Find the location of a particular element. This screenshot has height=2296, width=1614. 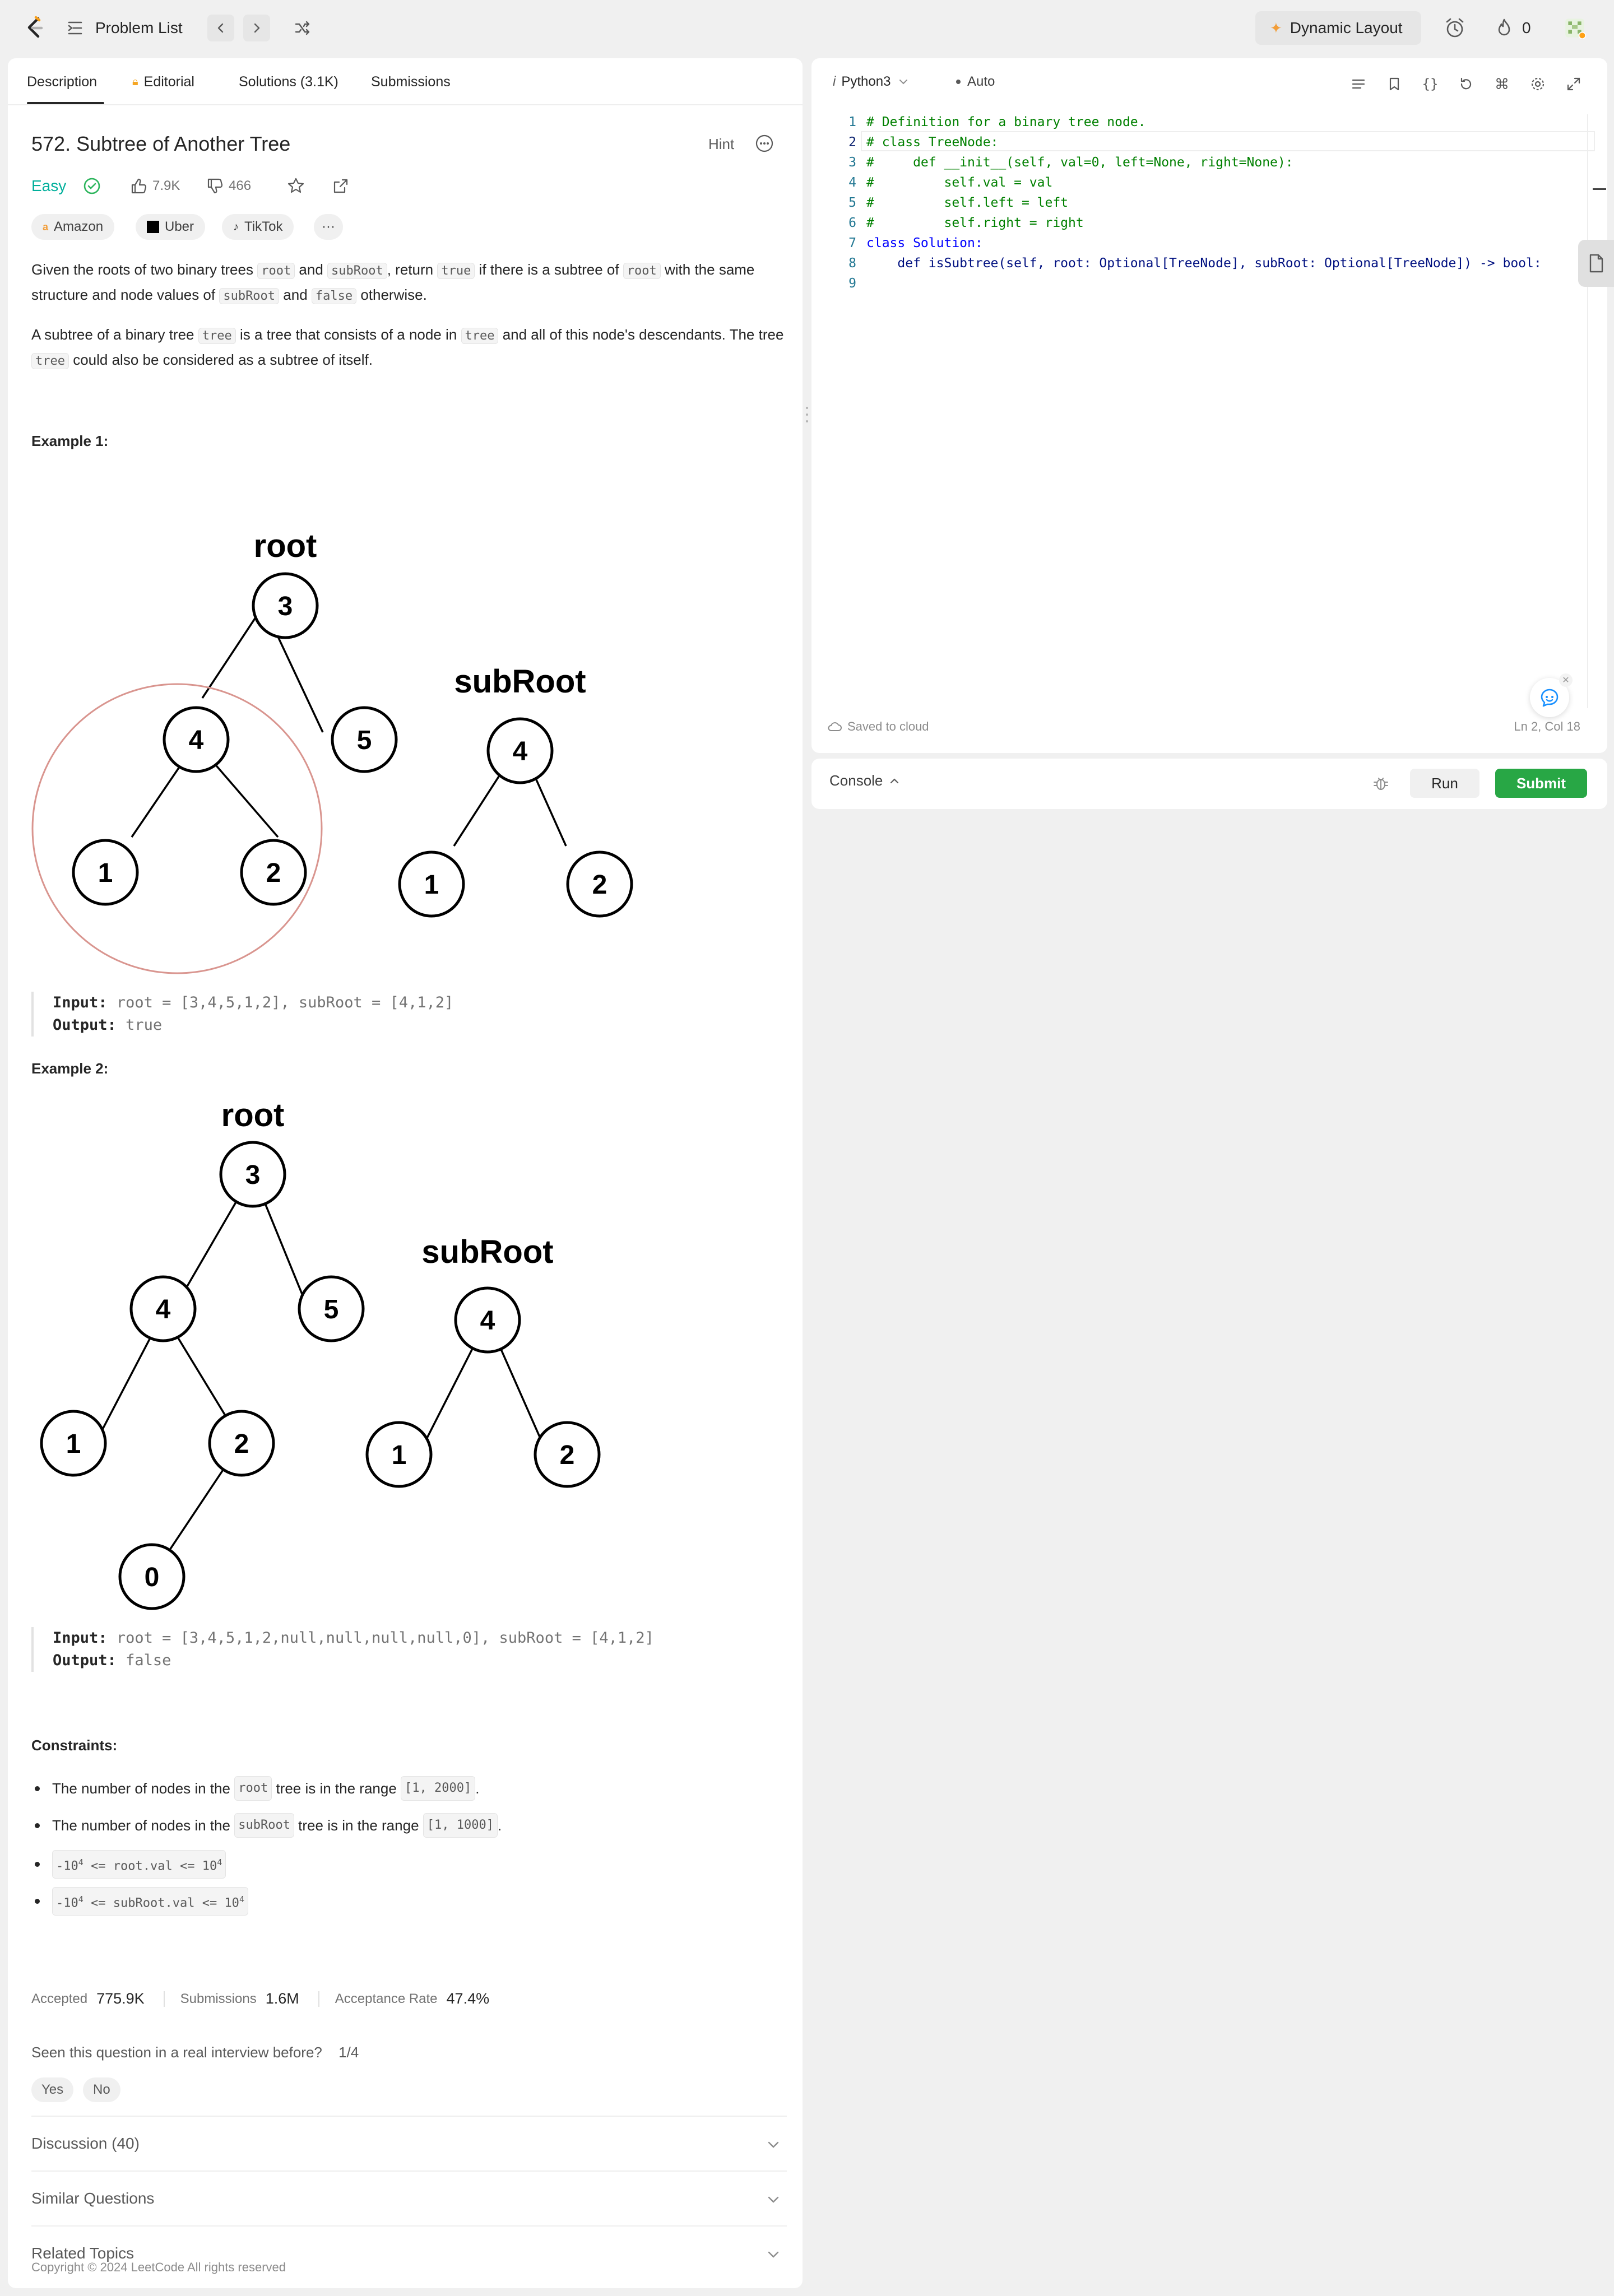

line-number: 5 is located at coordinates (852, 203).